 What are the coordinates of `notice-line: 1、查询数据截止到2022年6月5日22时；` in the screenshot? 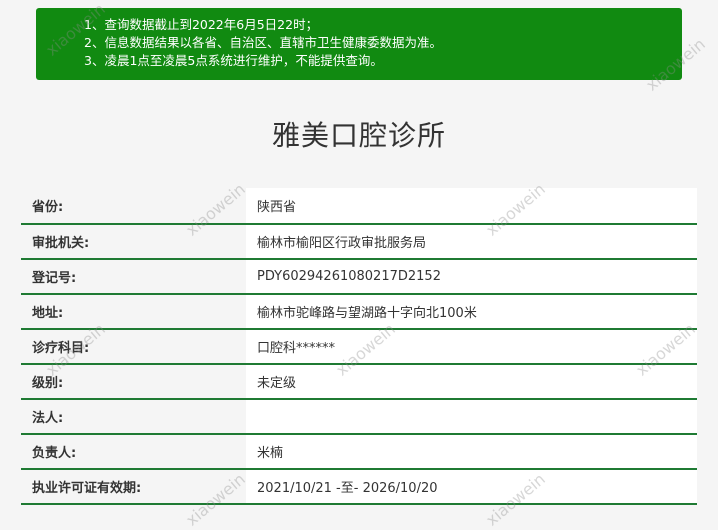 It's located at (201, 24).